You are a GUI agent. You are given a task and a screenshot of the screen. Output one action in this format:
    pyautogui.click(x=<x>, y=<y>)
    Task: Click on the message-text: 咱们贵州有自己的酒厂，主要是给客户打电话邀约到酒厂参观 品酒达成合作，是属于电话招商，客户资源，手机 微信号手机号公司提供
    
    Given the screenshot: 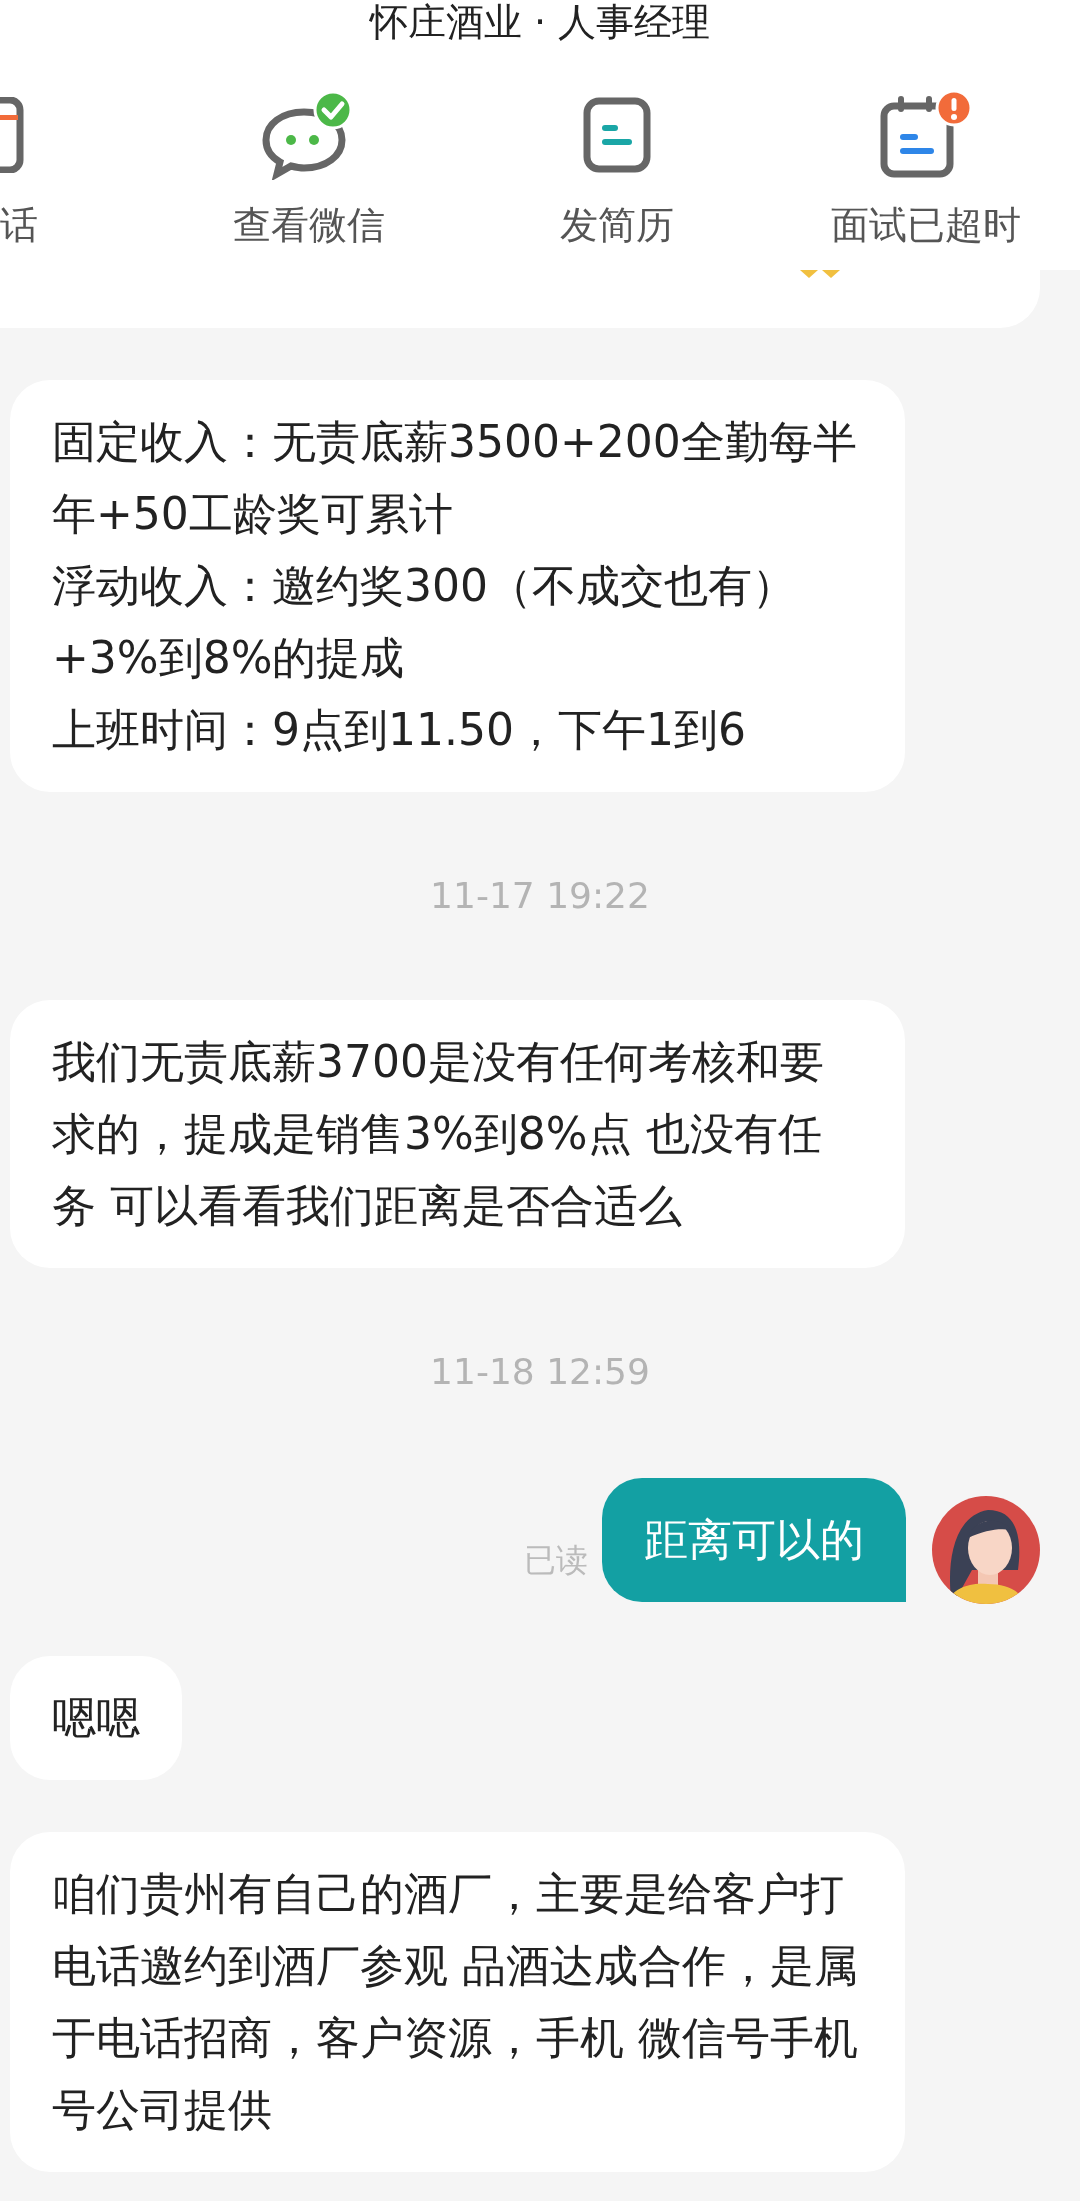 What is the action you would take?
    pyautogui.click(x=455, y=2002)
    